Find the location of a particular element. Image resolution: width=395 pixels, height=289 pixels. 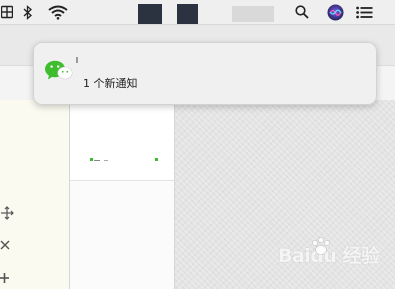

baidu-jingyan-watermark: Baidu 经验 is located at coordinates (329, 253).